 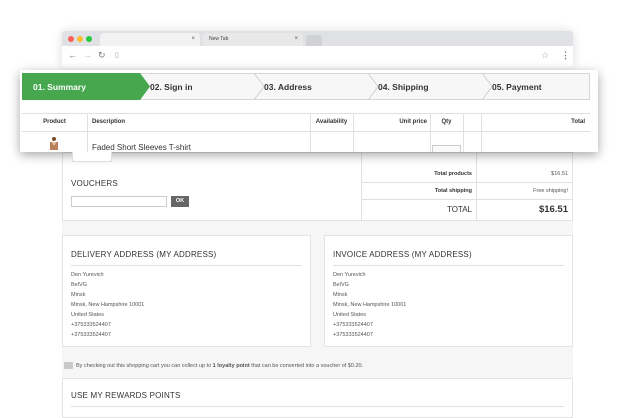 I want to click on rewards-title: USE MY REWARDS POINTS, so click(x=126, y=395).